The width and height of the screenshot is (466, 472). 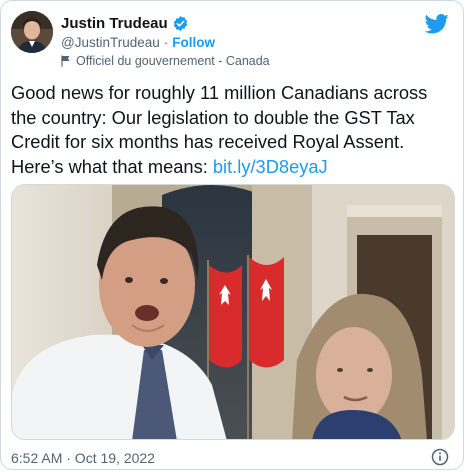 I want to click on follow-button: Follow, so click(x=193, y=42).